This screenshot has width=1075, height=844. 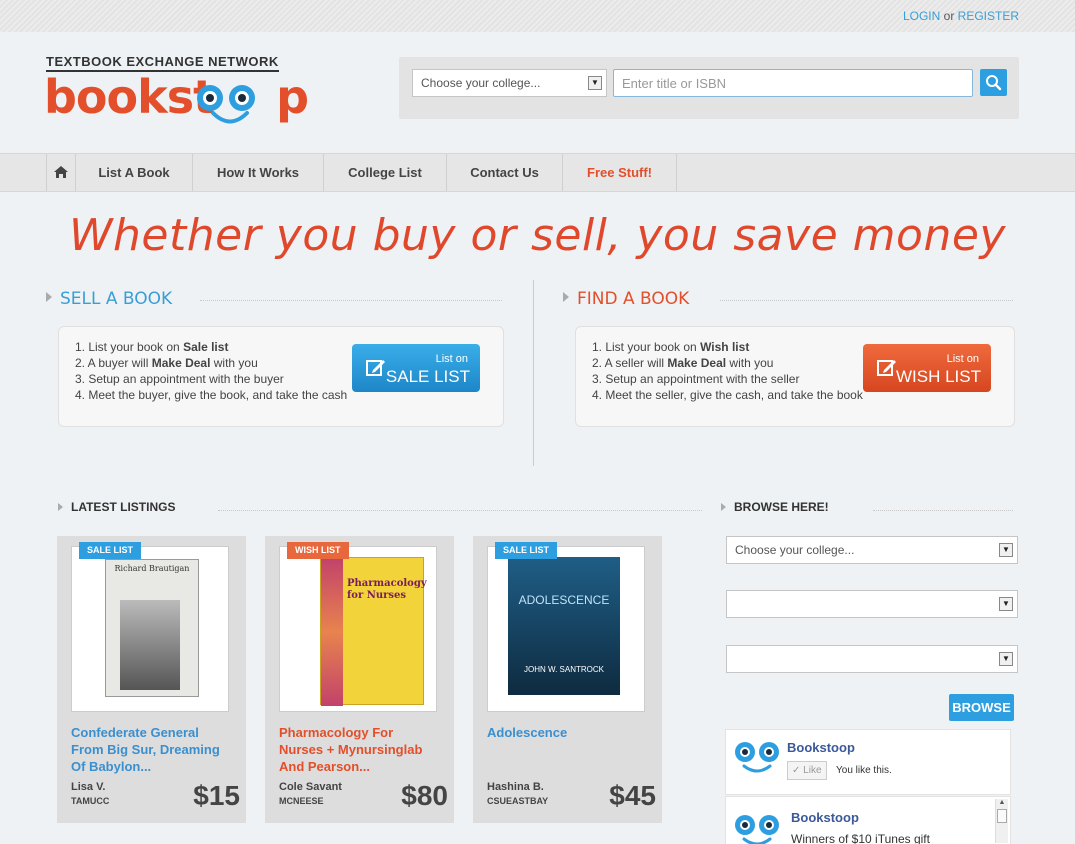 I want to click on latest-listings-title: LATEST LISTINGS, so click(x=116, y=507).